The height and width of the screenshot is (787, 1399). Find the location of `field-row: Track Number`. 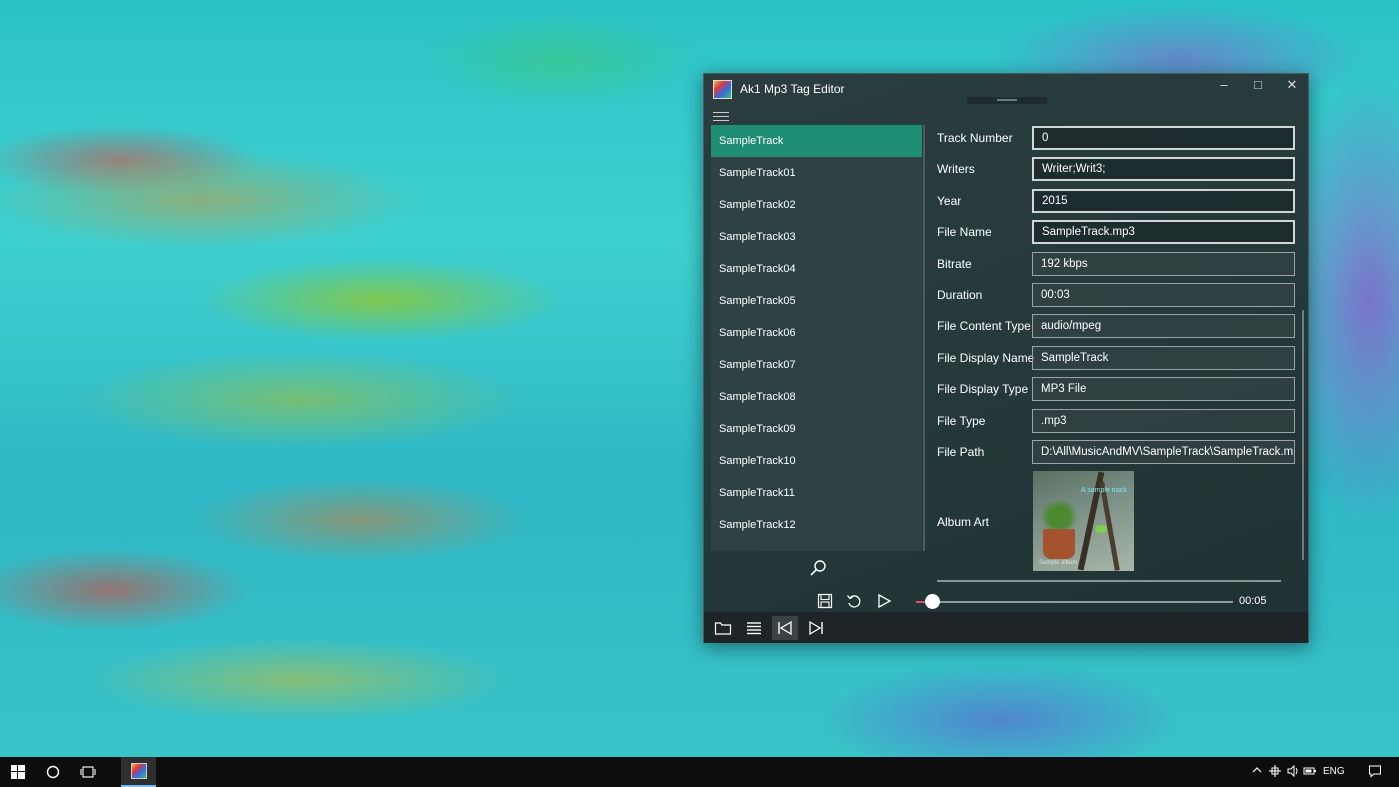

field-row: Track Number is located at coordinates (1117, 138).